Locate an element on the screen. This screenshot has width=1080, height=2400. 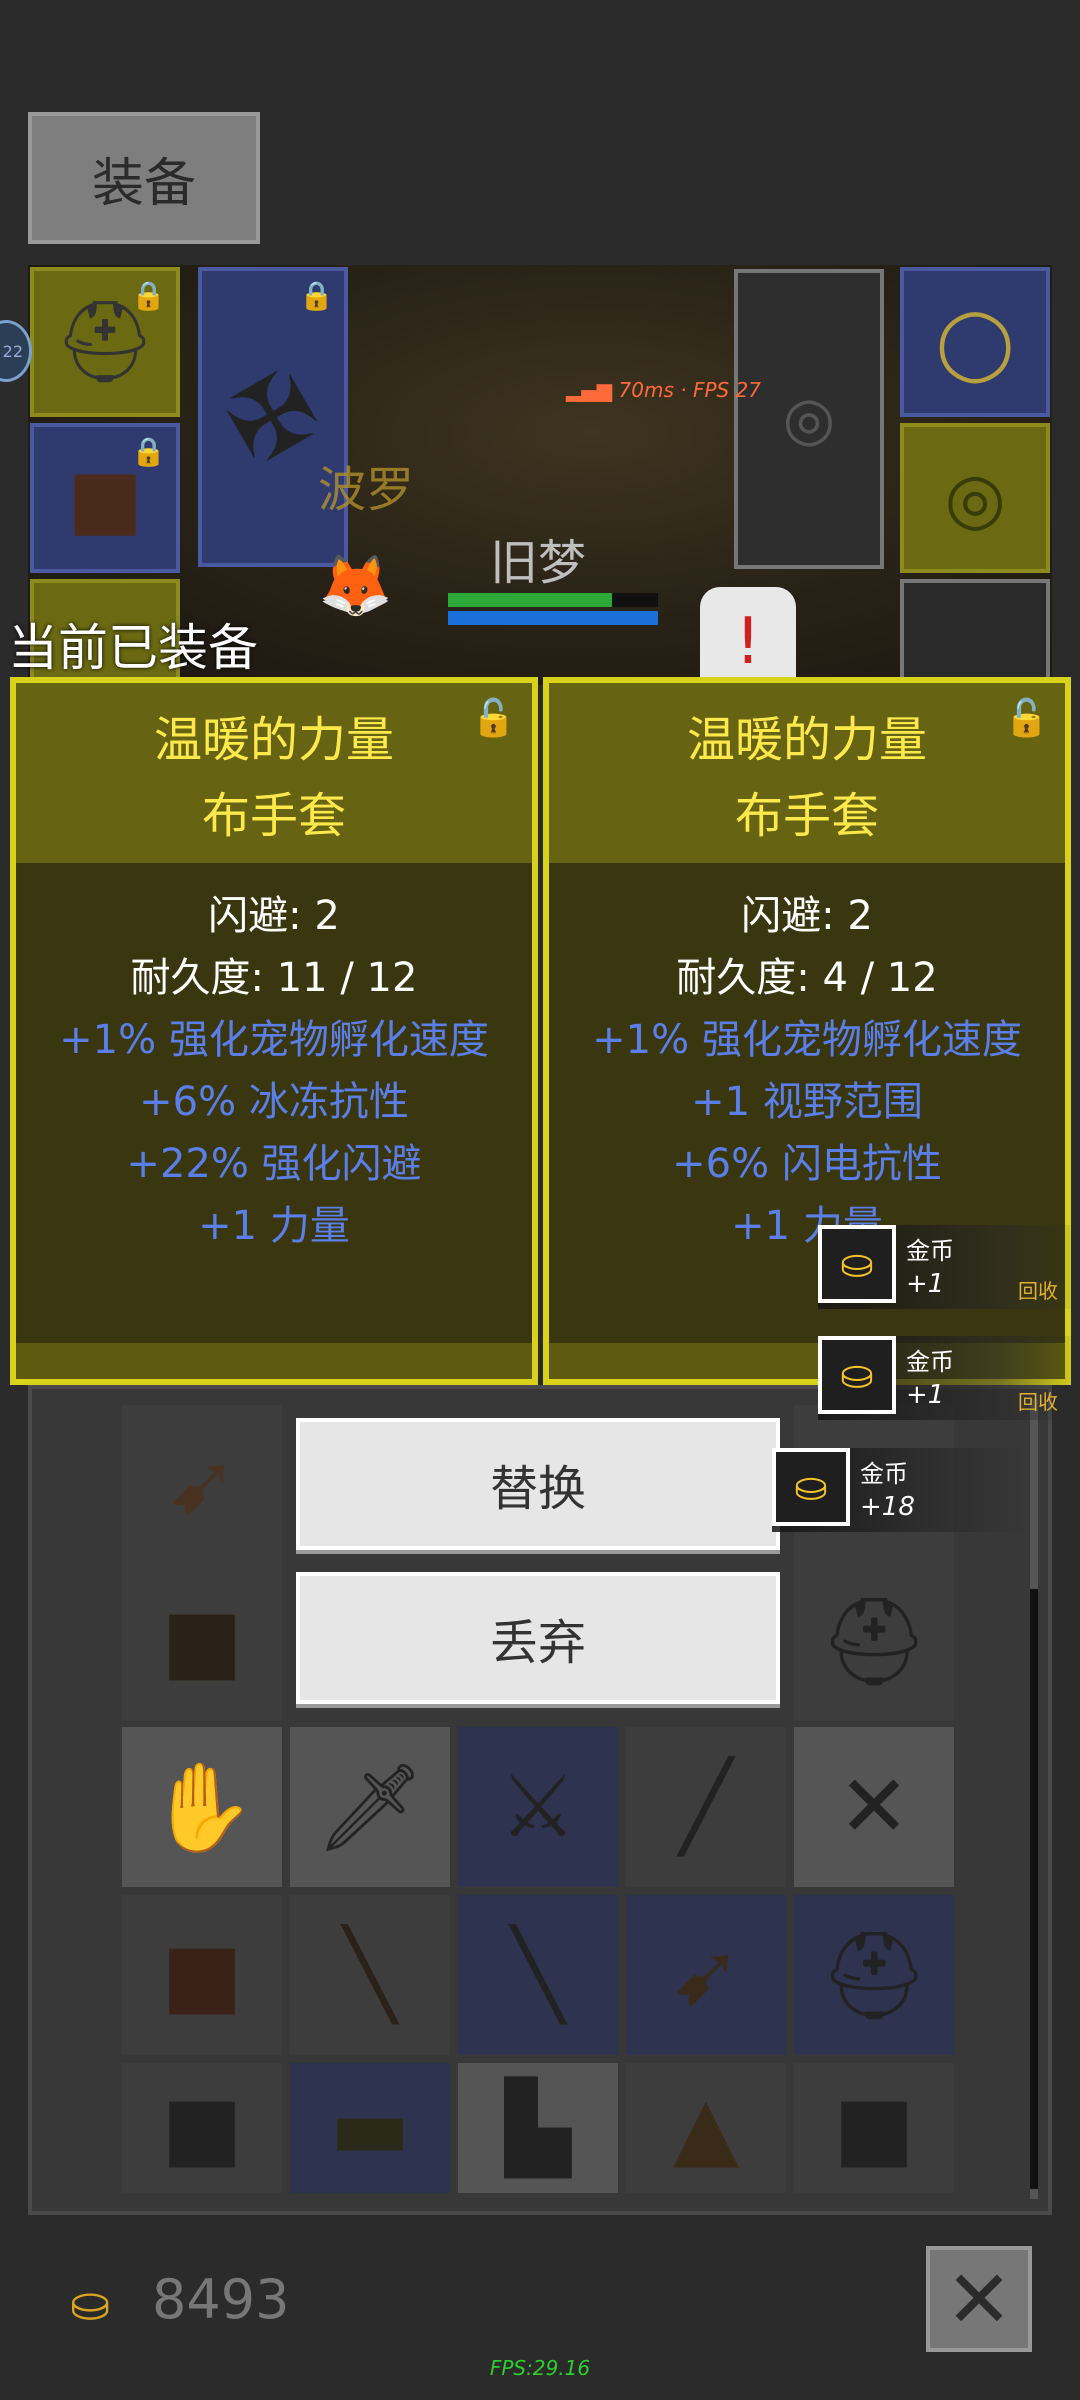
glove-icon: ✋ is located at coordinates (202, 1807).